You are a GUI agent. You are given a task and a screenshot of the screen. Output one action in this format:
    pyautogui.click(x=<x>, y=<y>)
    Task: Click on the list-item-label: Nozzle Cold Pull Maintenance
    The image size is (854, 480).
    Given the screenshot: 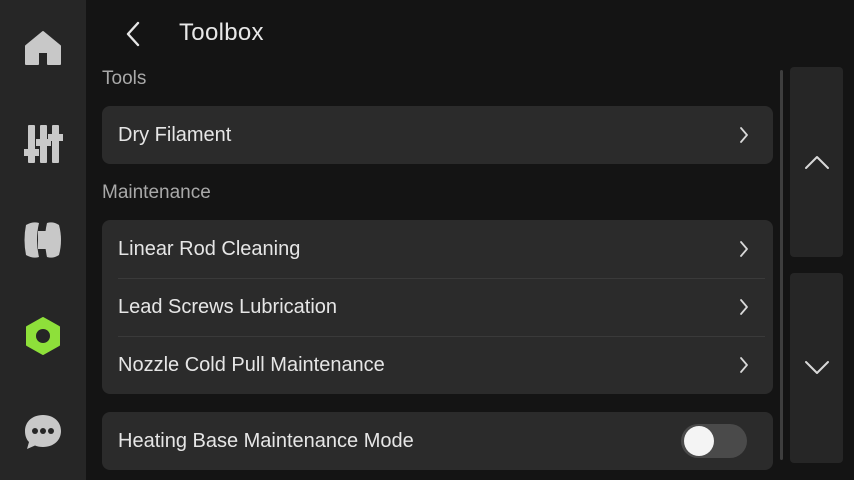 What is the action you would take?
    pyautogui.click(x=251, y=364)
    